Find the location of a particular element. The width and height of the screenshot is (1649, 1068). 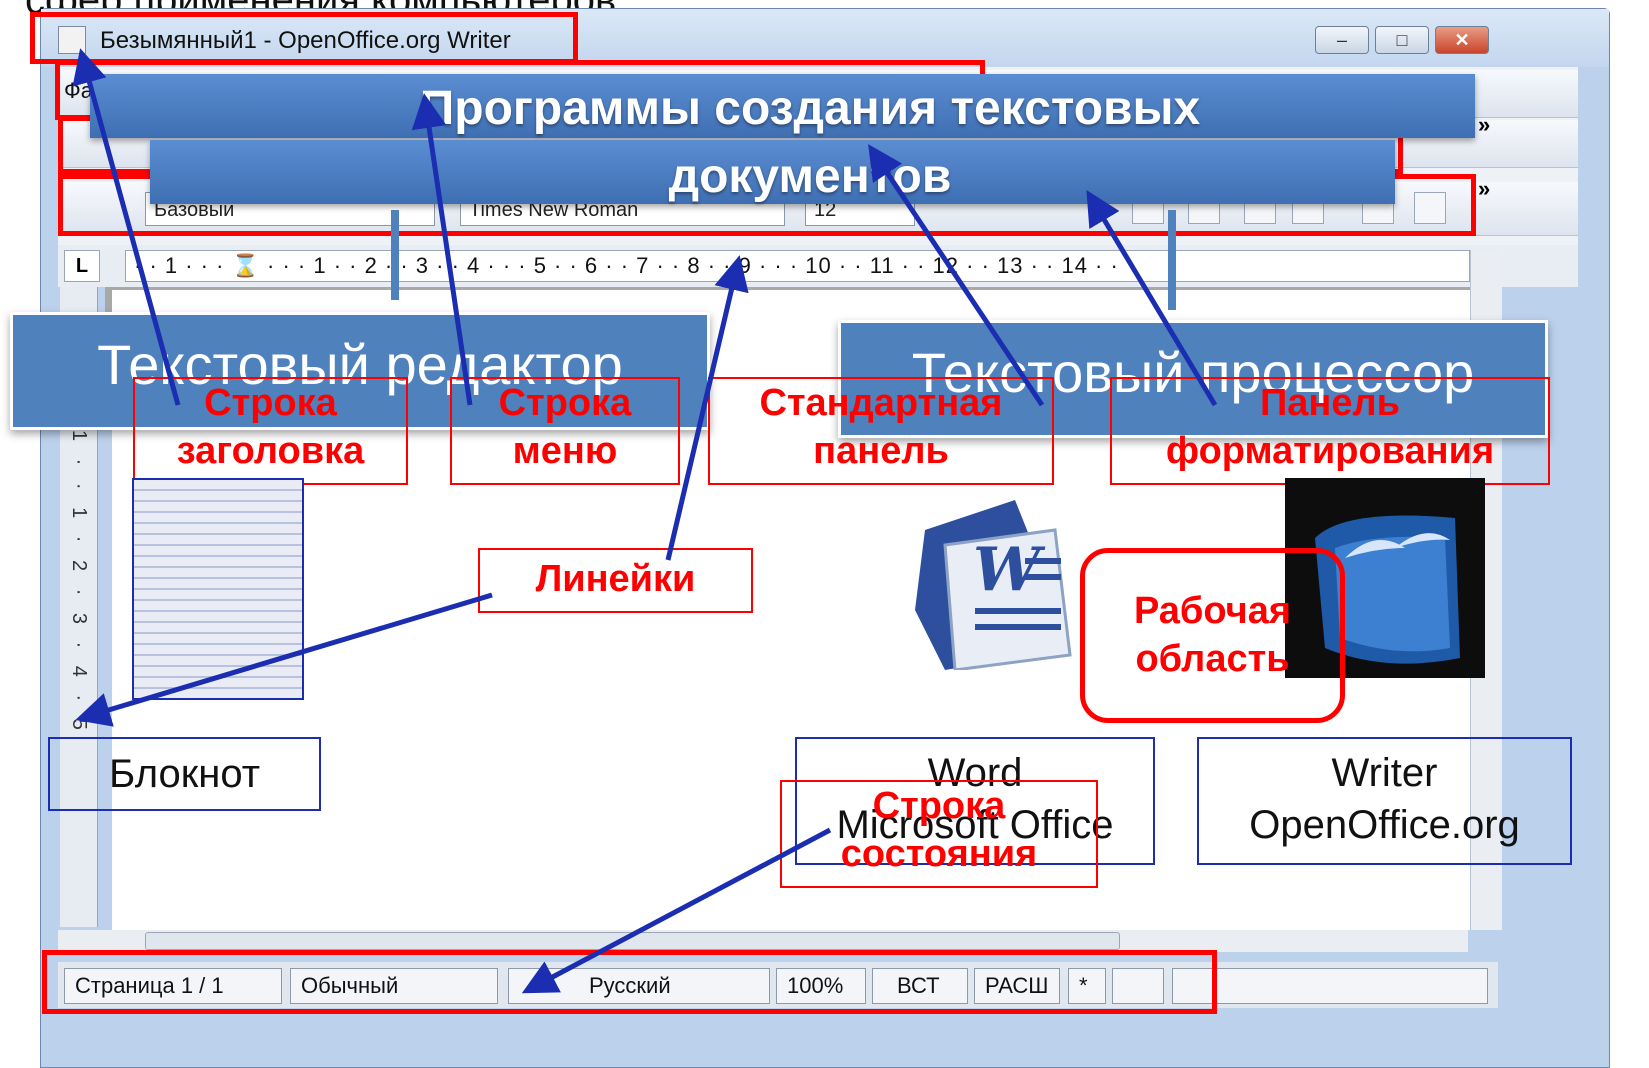

word-icon: W is located at coordinates (995, 581).